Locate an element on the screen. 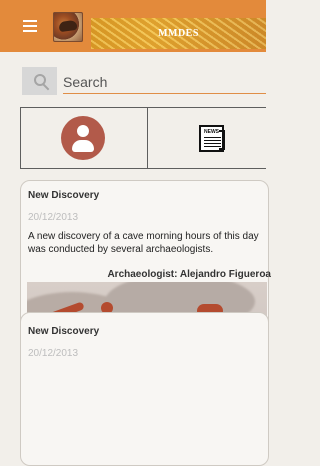 Image resolution: width=320 pixels, height=466 pixels. tab-profile is located at coordinates (84, 138).